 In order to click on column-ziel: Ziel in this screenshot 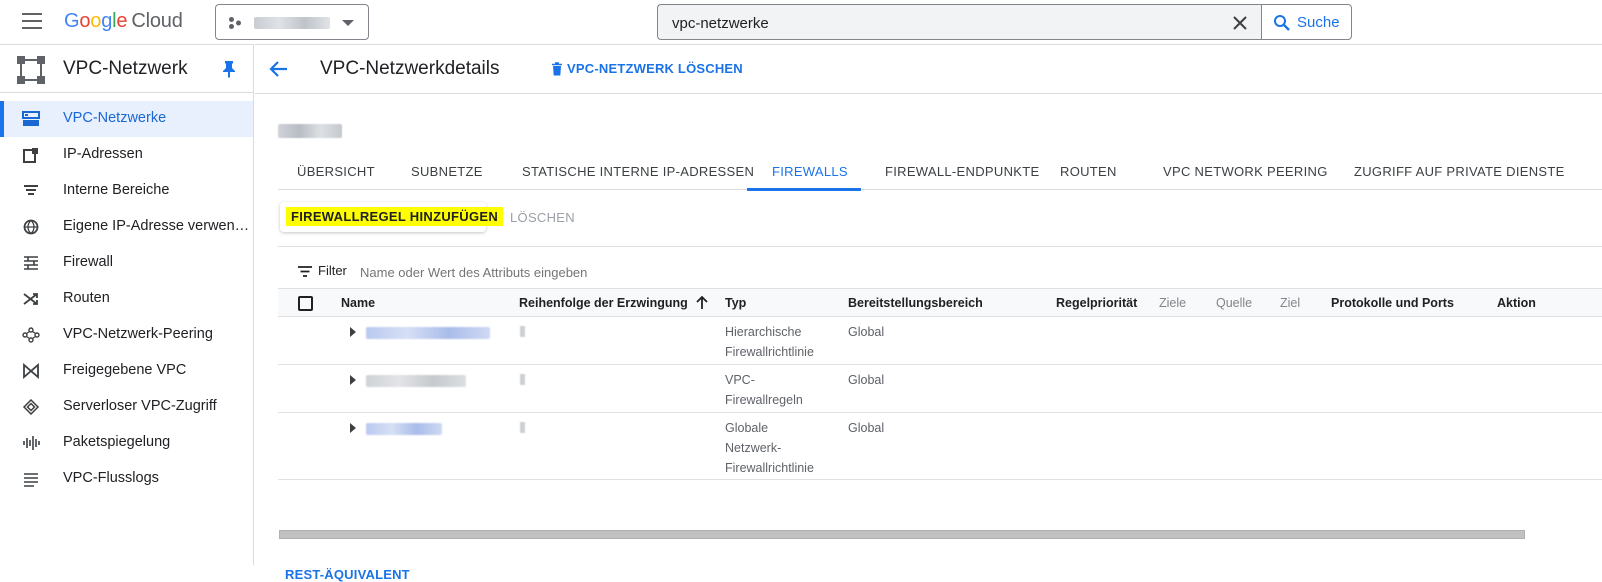, I will do `click(1290, 303)`.